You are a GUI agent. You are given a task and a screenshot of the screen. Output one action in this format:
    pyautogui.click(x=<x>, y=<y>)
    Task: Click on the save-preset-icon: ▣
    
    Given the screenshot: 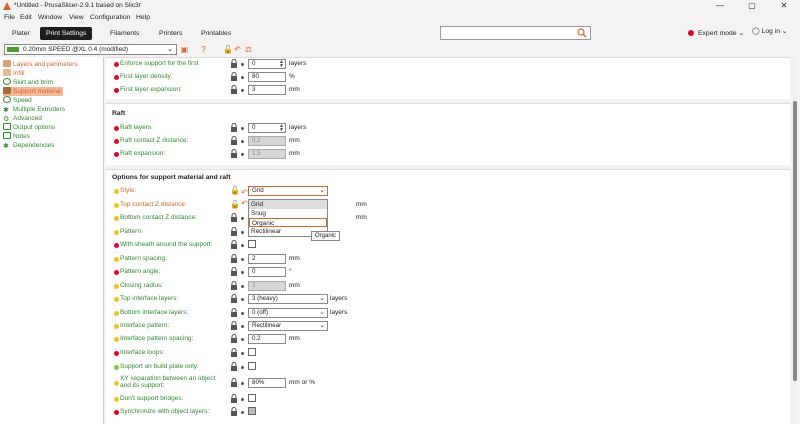 What is the action you would take?
    pyautogui.click(x=184, y=49)
    